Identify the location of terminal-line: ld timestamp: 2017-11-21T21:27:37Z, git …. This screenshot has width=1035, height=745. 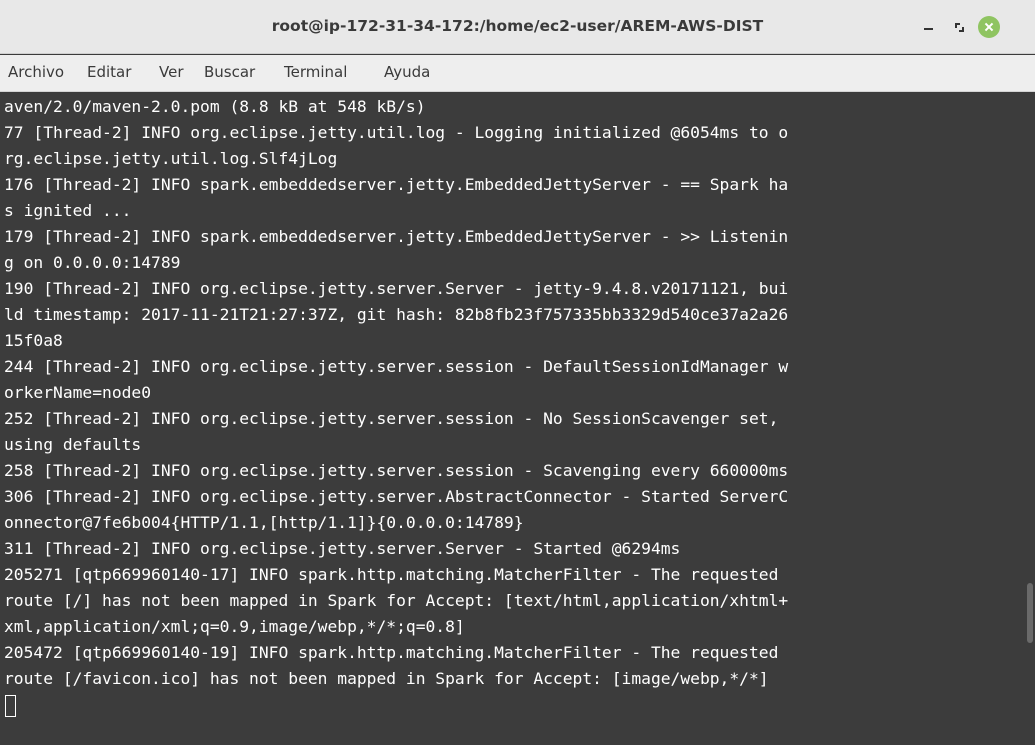
(396, 314).